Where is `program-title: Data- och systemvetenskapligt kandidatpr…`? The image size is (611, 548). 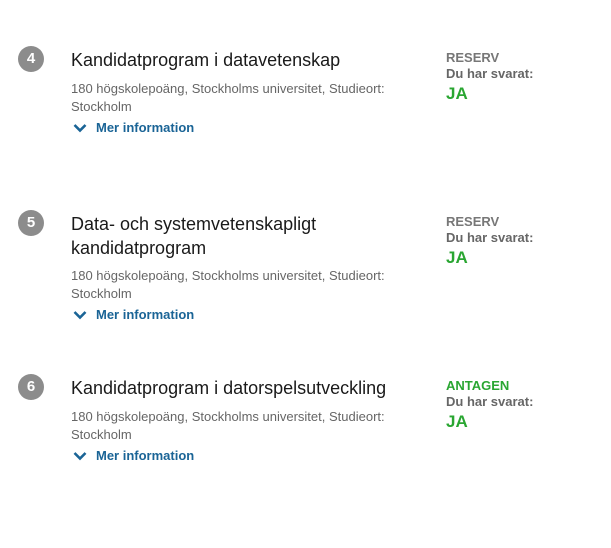
program-title: Data- och systemvetenskapligt kandidatpr… is located at coordinates (194, 236).